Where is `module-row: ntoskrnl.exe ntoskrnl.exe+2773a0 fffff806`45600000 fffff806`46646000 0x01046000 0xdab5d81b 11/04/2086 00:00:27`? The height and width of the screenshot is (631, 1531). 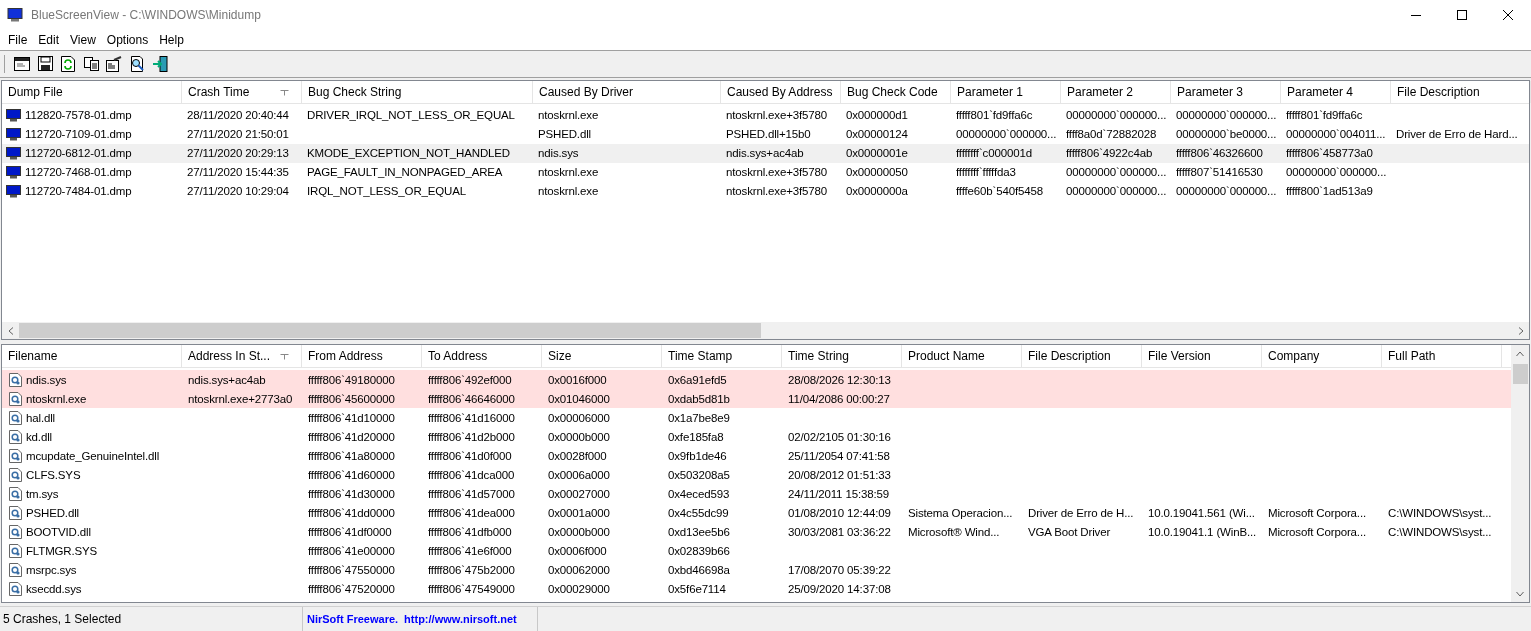
module-row: ntoskrnl.exe ntoskrnl.exe+2773a0 fffff806`45600000 fffff806`46646000 0x01046000 0xdab5d81b 11/04/2086 00:00:27 is located at coordinates (756, 399).